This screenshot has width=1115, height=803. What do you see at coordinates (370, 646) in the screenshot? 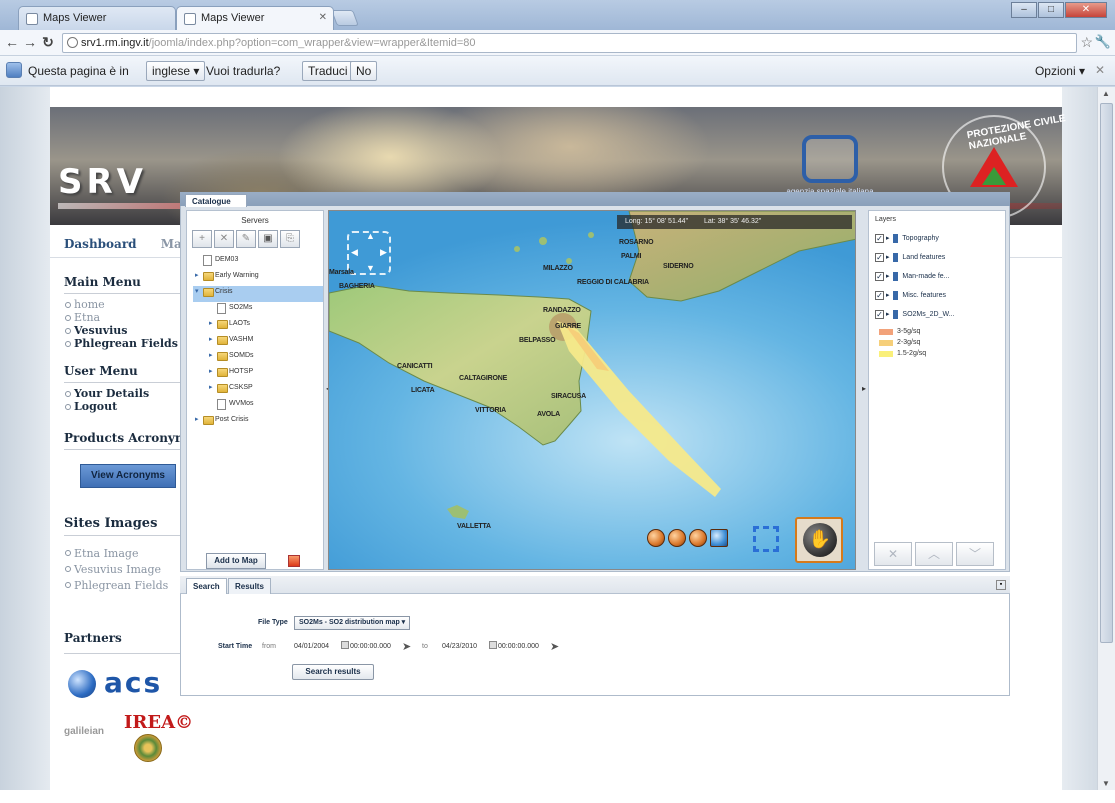
I see `from-time-field: 00:00:00.000` at bounding box center [370, 646].